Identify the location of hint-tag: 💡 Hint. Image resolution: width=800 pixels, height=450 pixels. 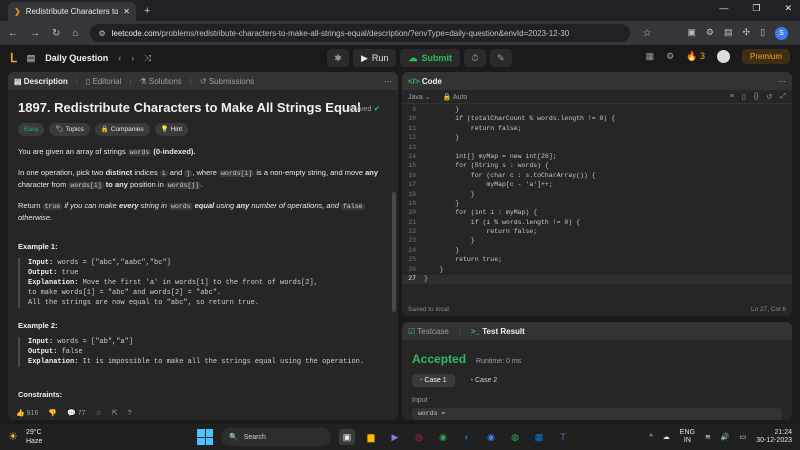
(171, 129).